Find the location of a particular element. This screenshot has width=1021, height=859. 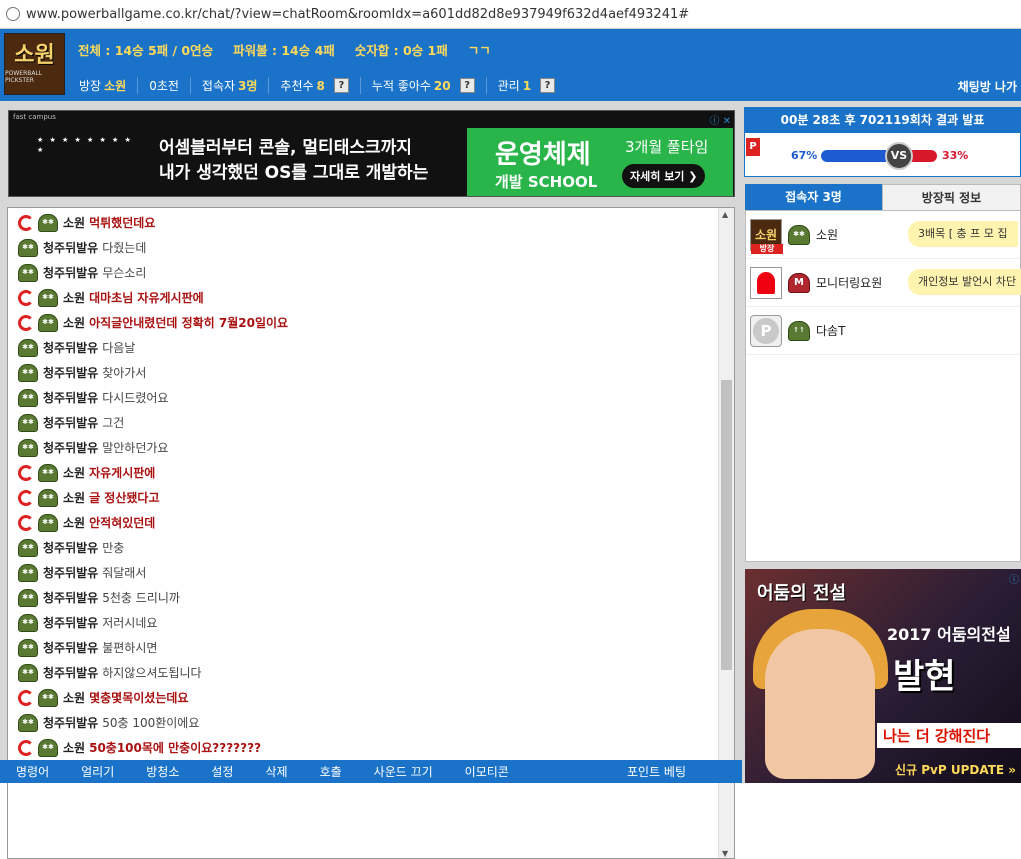

chat-message: ✱✱ 소원 아직글안내렸던데 정확히 7월20일이요 is located at coordinates (364, 322).